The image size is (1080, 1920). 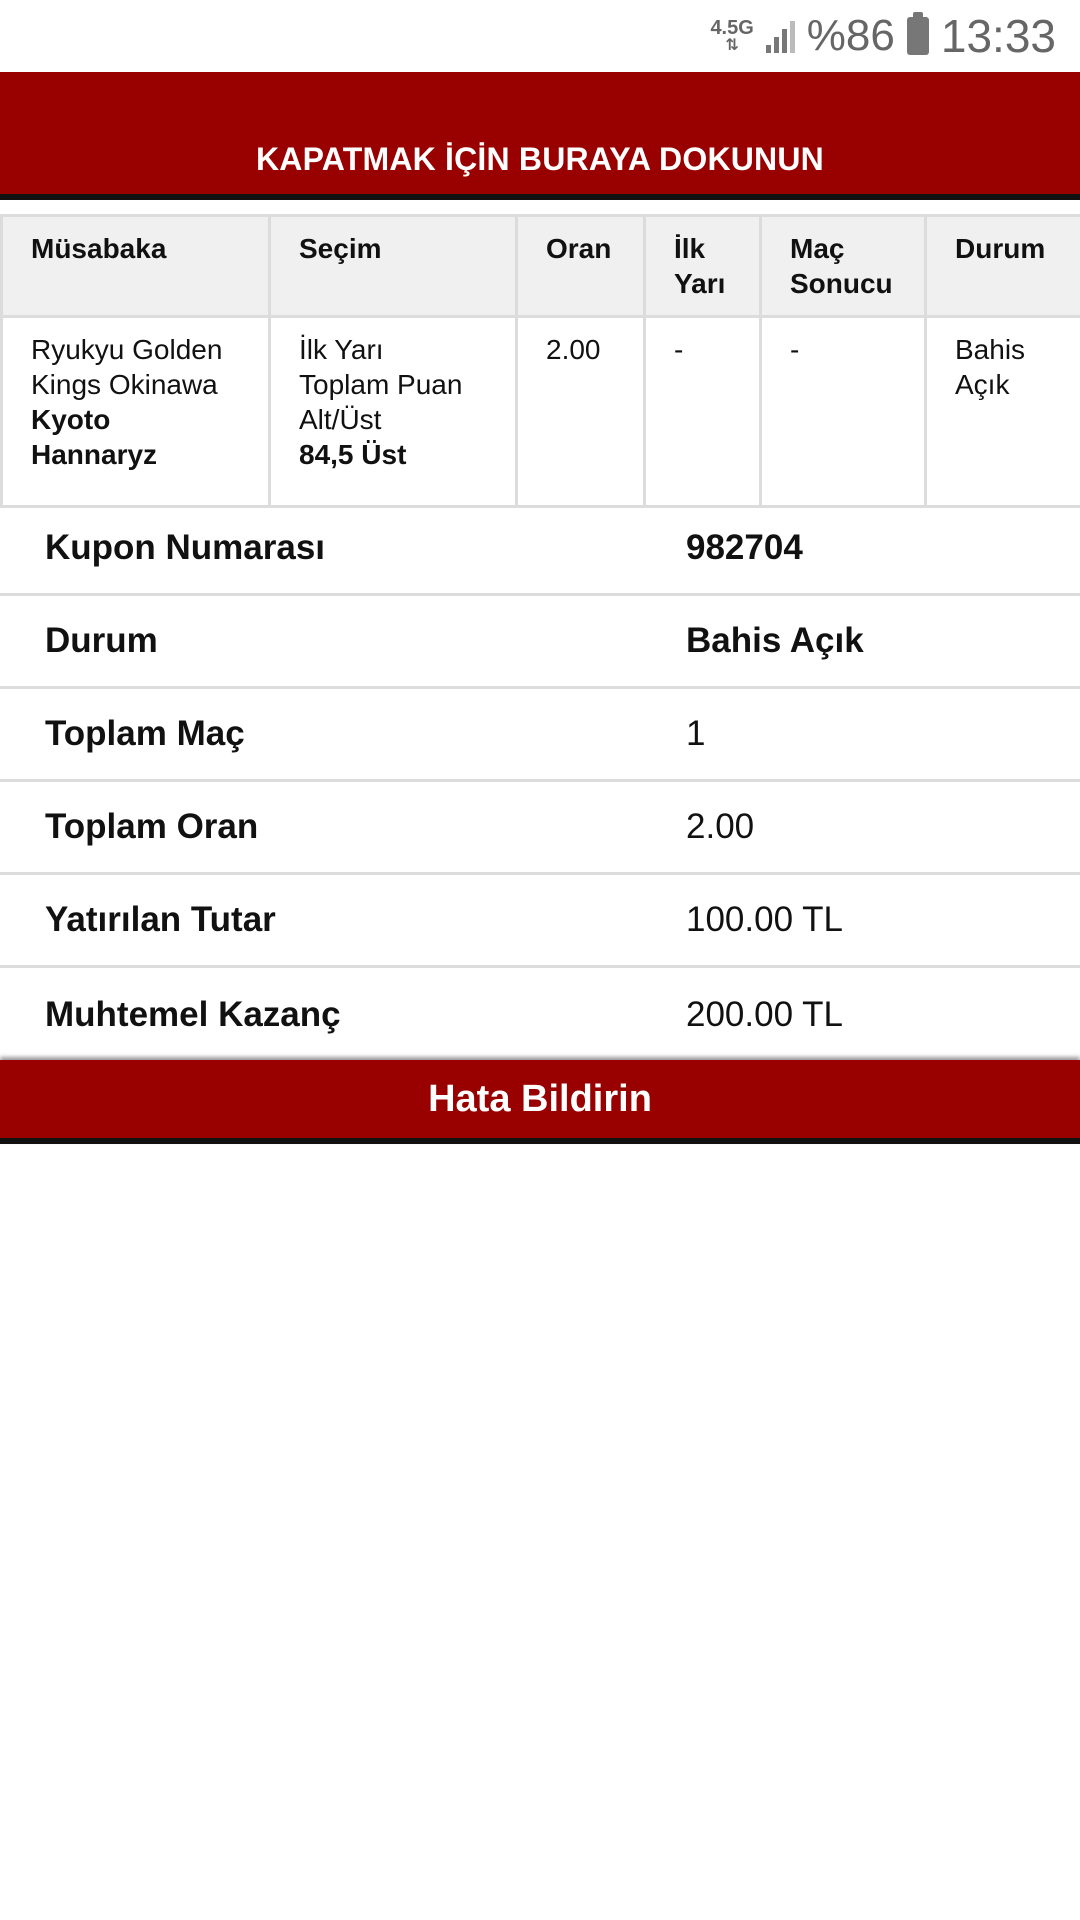 I want to click on total-odds-value: 2.00, so click(x=720, y=826).